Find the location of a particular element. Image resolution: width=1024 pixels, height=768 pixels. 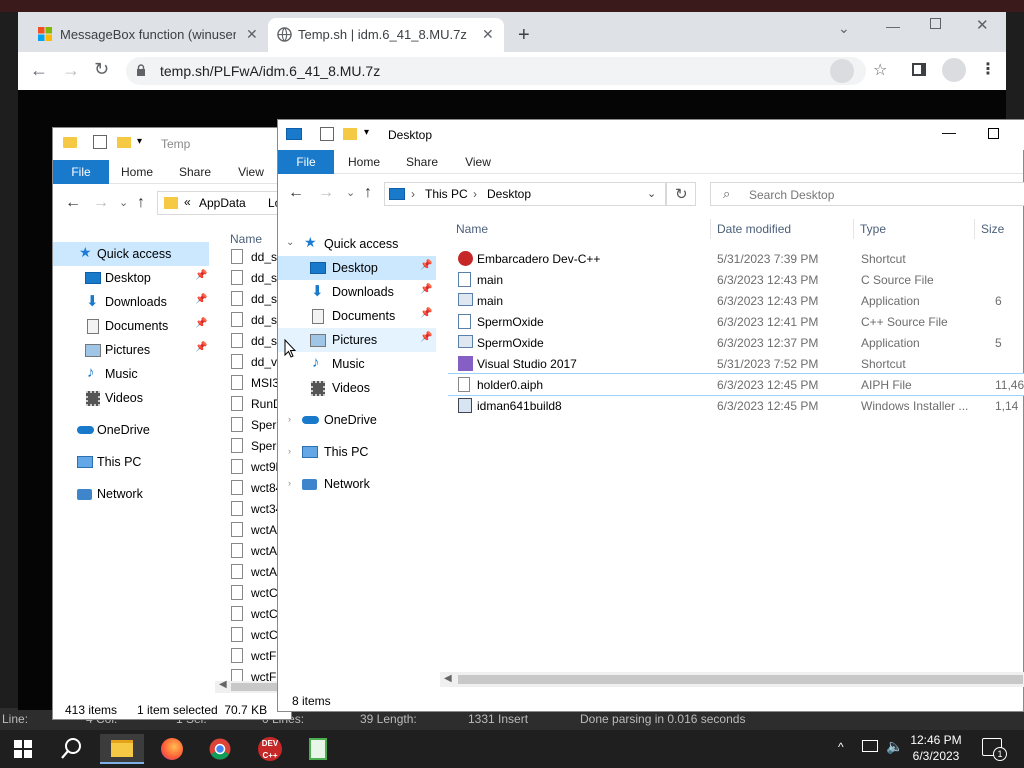

close-window-icon: ✕ is located at coordinates (982, 25).